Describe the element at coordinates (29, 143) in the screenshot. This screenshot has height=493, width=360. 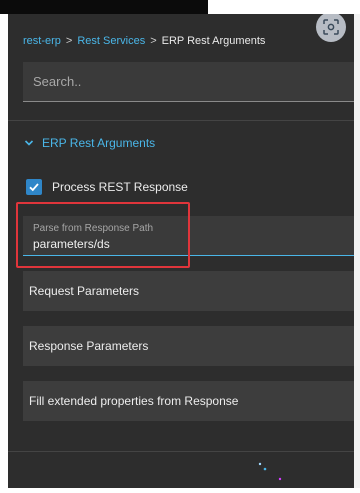
I see `chevron-down-icon` at that location.